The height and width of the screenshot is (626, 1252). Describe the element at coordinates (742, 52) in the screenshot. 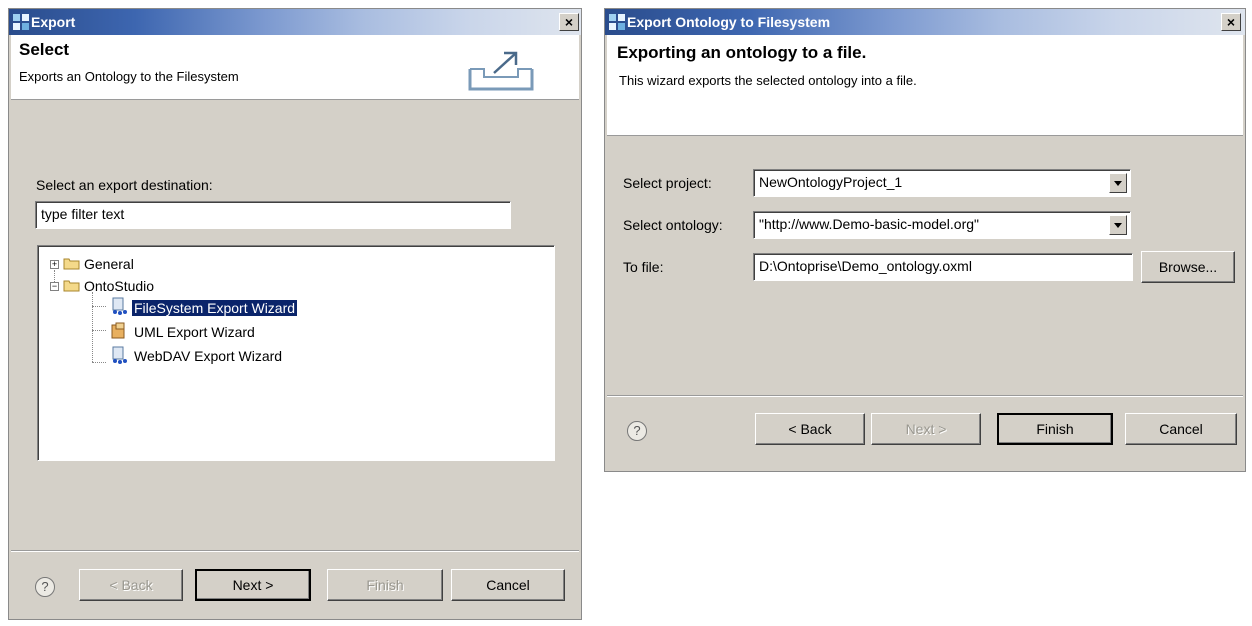

I see `page-title: Exporting an ontology to a file.` at that location.